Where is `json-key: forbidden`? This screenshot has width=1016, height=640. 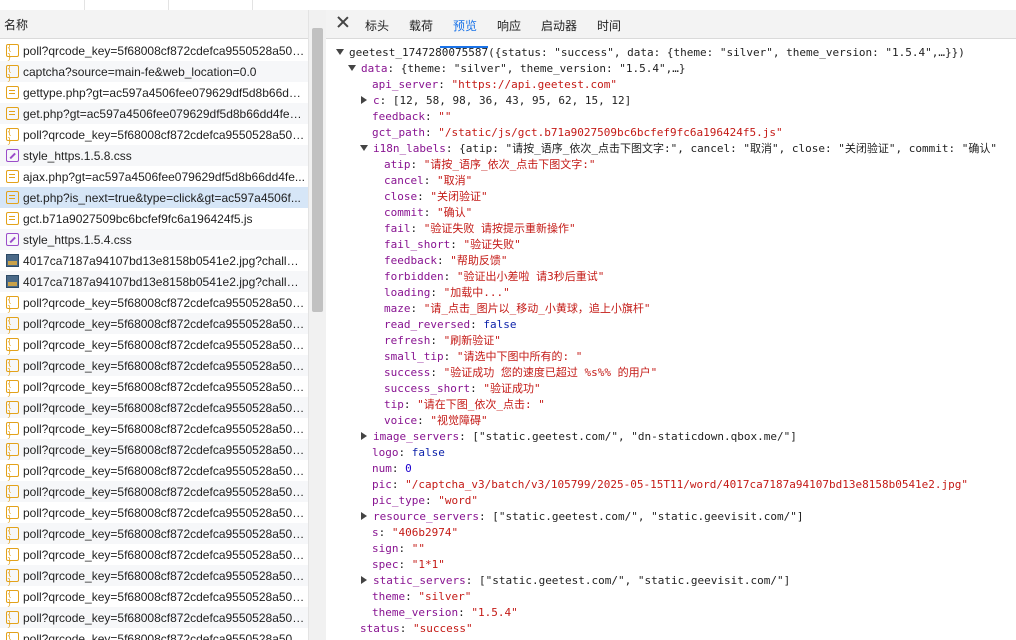 json-key: forbidden is located at coordinates (414, 276).